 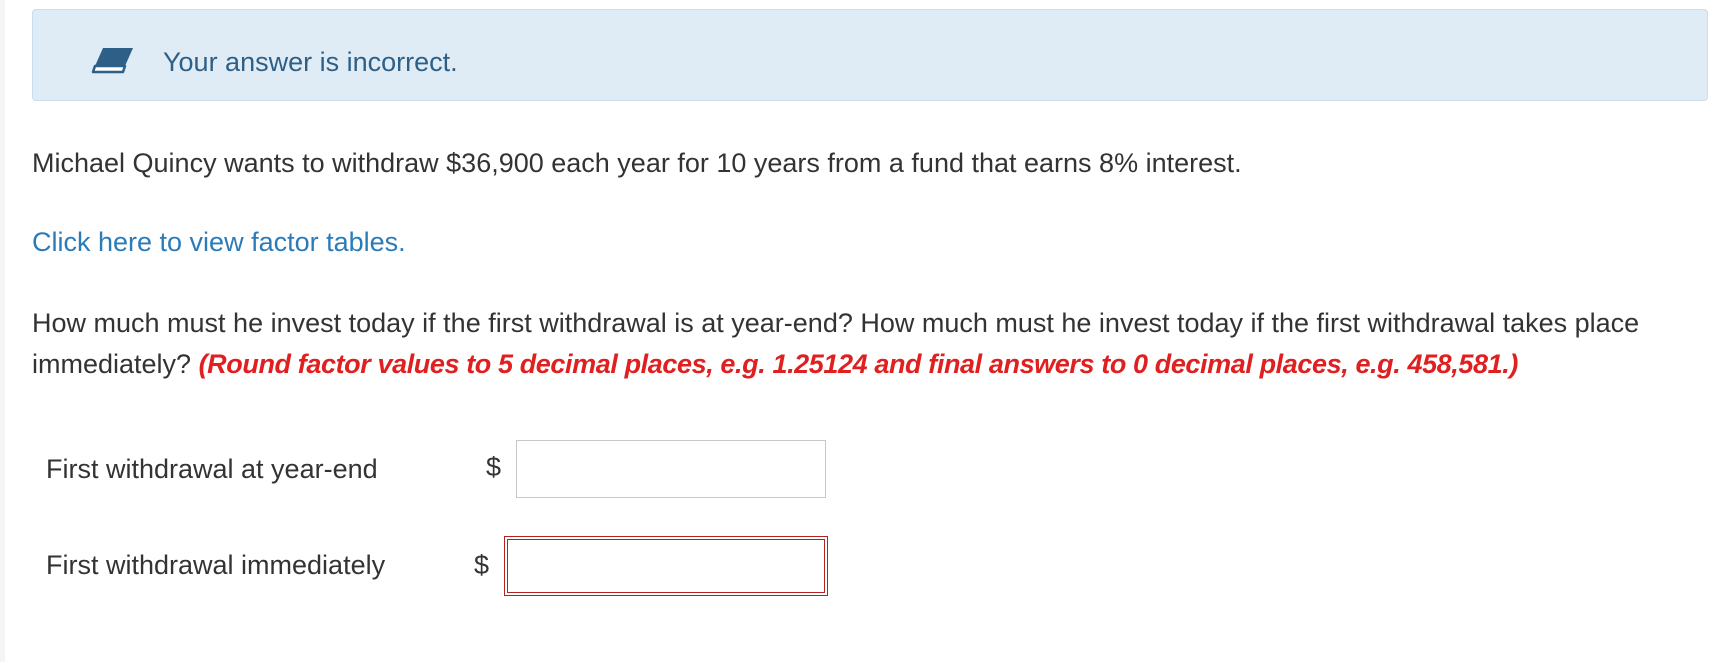 What do you see at coordinates (212, 469) in the screenshot?
I see `answer-label-year-end: First withdrawal at year-end` at bounding box center [212, 469].